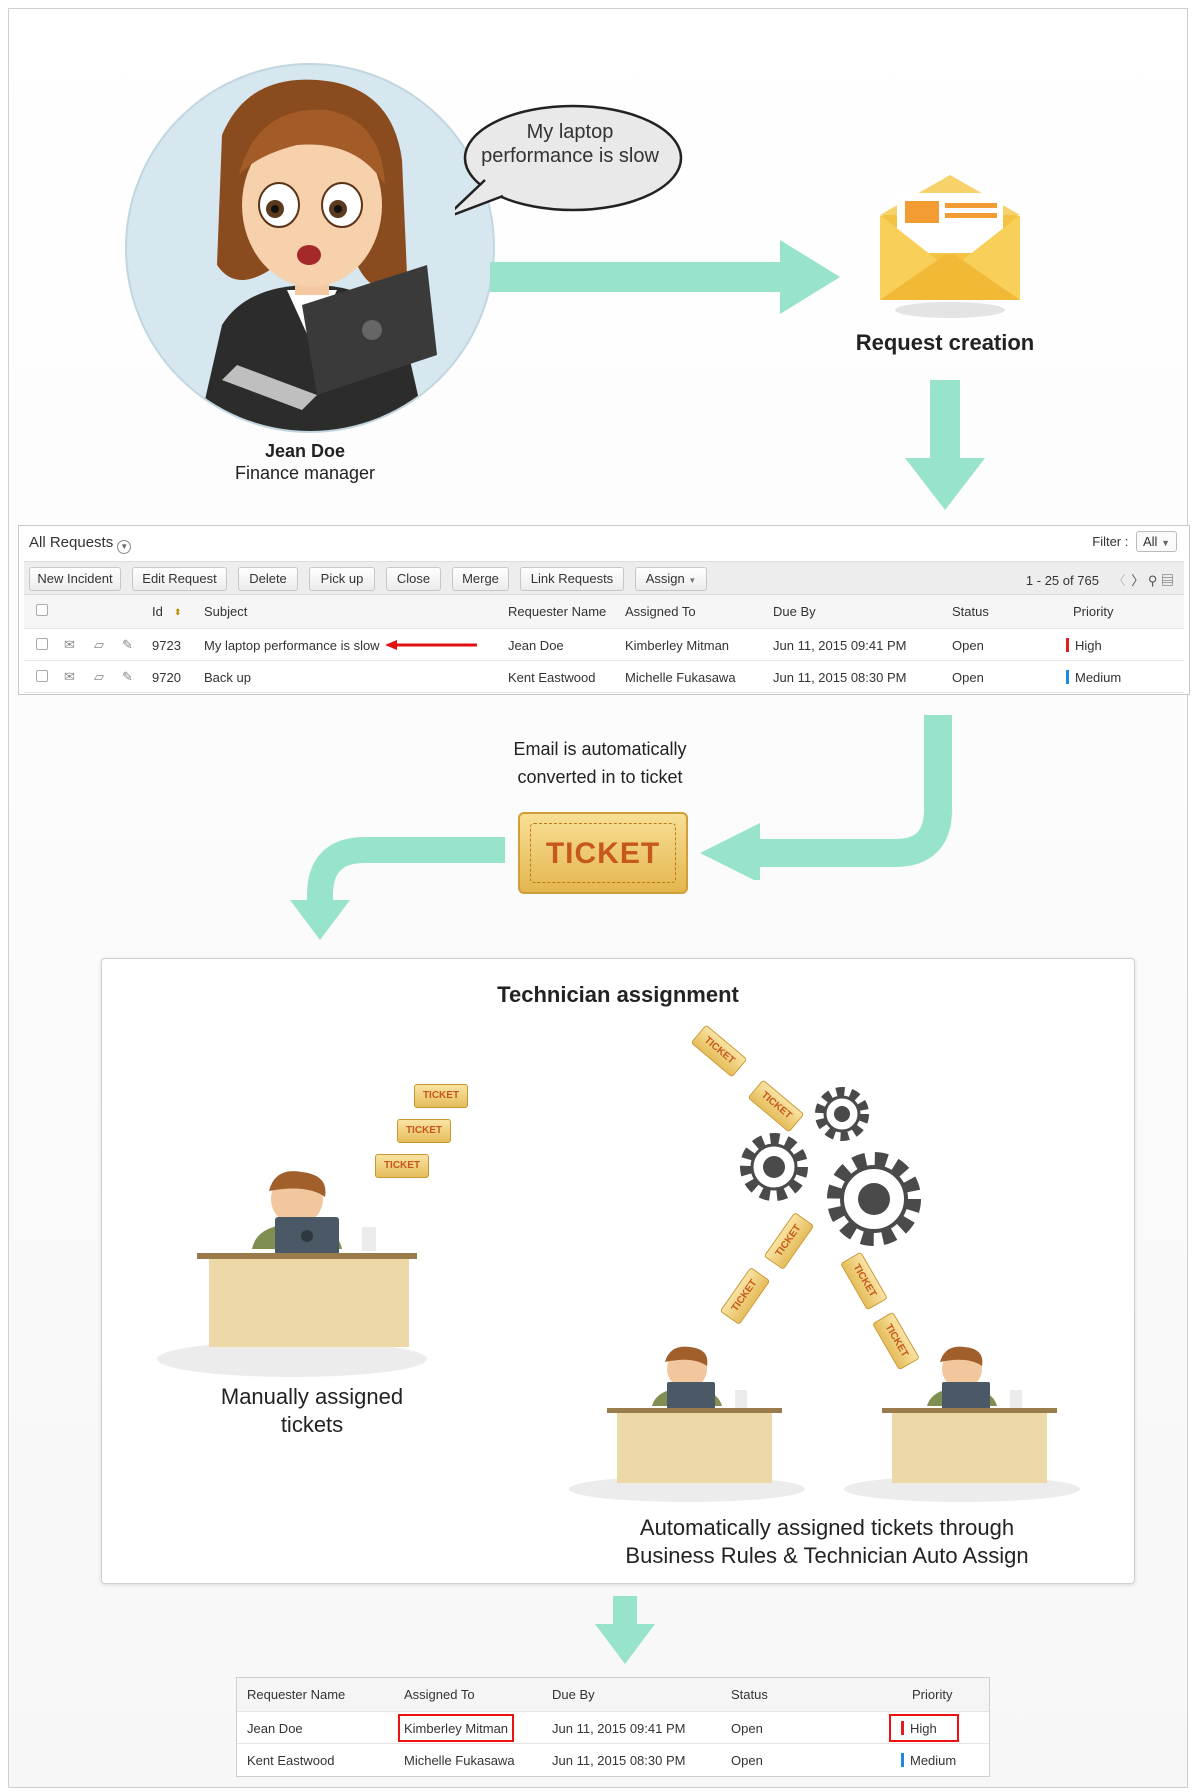 The width and height of the screenshot is (1197, 1792). Describe the element at coordinates (227, 677) in the screenshot. I see `row-subject: Back up` at that location.